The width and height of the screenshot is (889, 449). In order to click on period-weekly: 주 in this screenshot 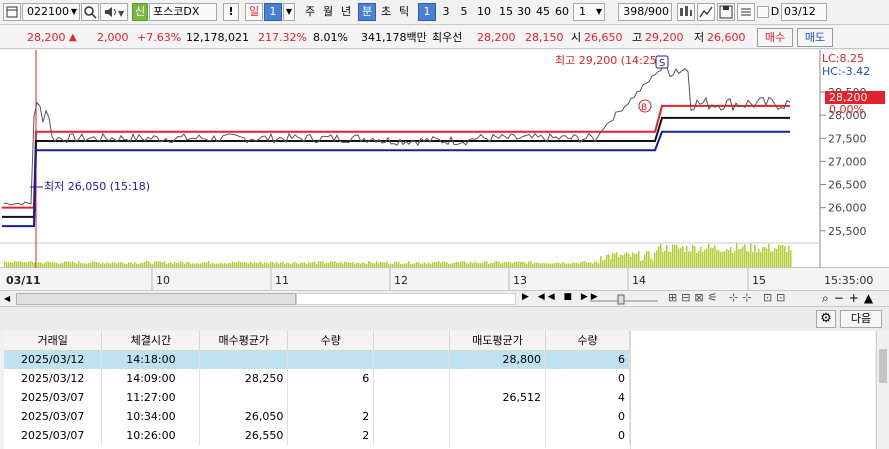, I will do `click(310, 12)`.